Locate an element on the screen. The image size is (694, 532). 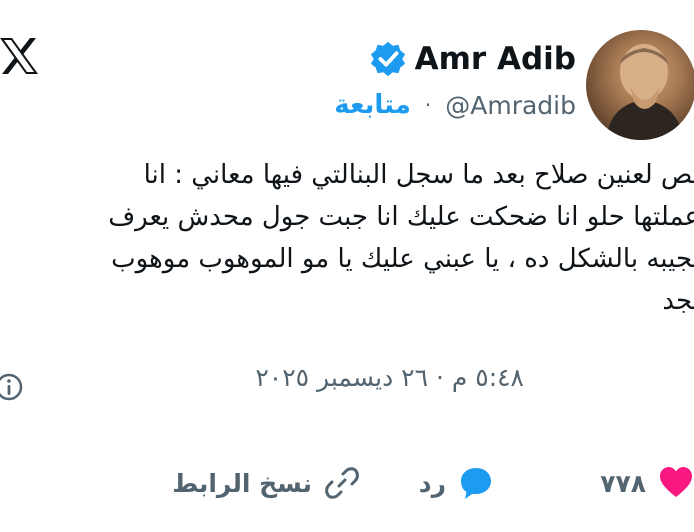
reply-label: رد is located at coordinates (432, 483).